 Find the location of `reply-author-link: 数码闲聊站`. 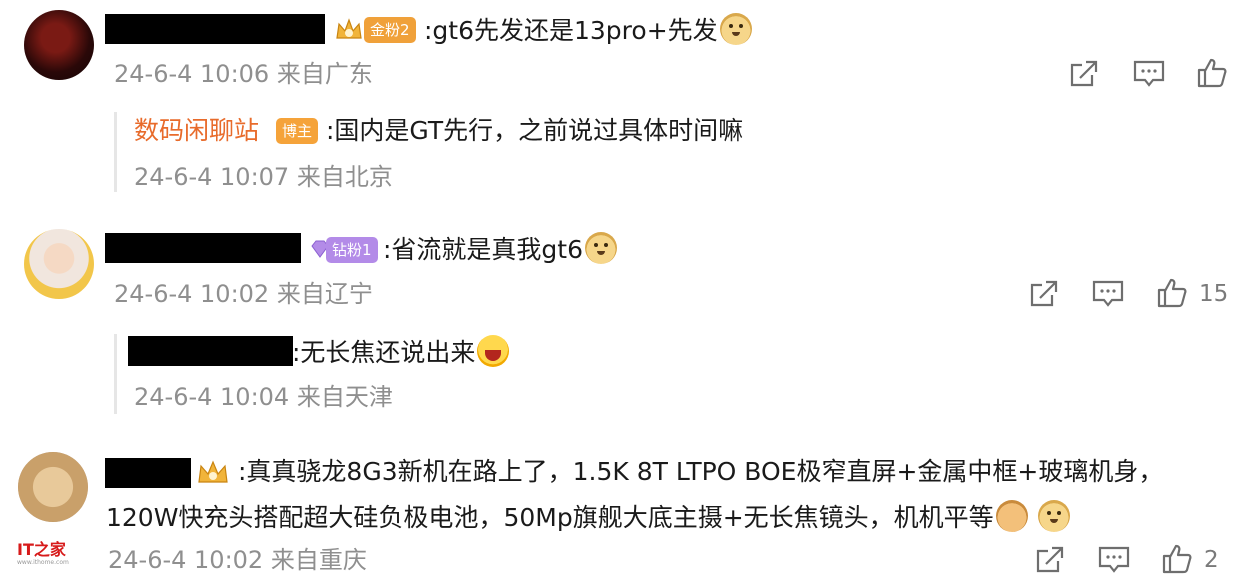

reply-author-link: 数码闲聊站 is located at coordinates (196, 131).